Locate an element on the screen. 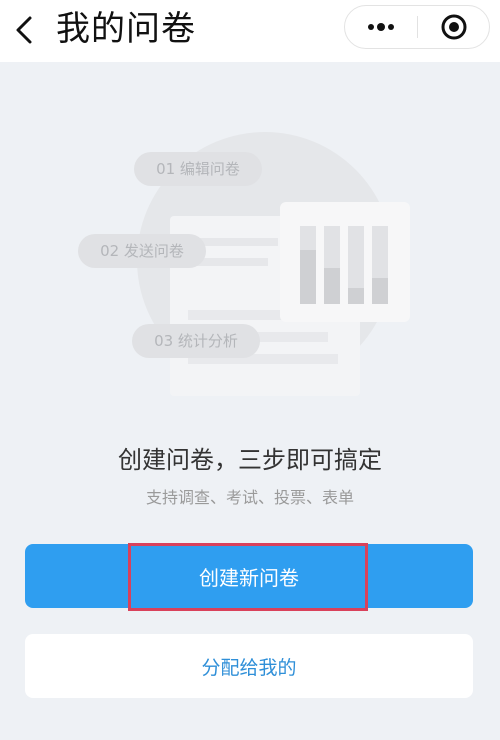 The width and height of the screenshot is (500, 740). svg-text: 03 统计分析 is located at coordinates (196, 341).